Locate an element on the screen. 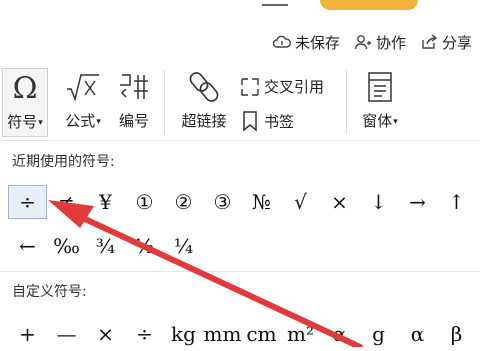 The height and width of the screenshot is (351, 480). symbol-cell: ¾ is located at coordinates (105, 246).